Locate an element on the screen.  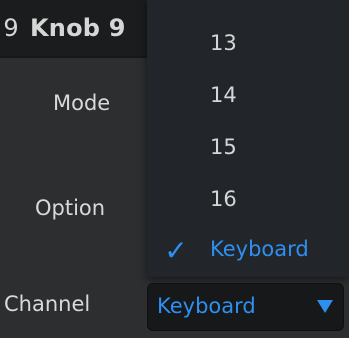
menu-item-16: 16 is located at coordinates (248, 199).